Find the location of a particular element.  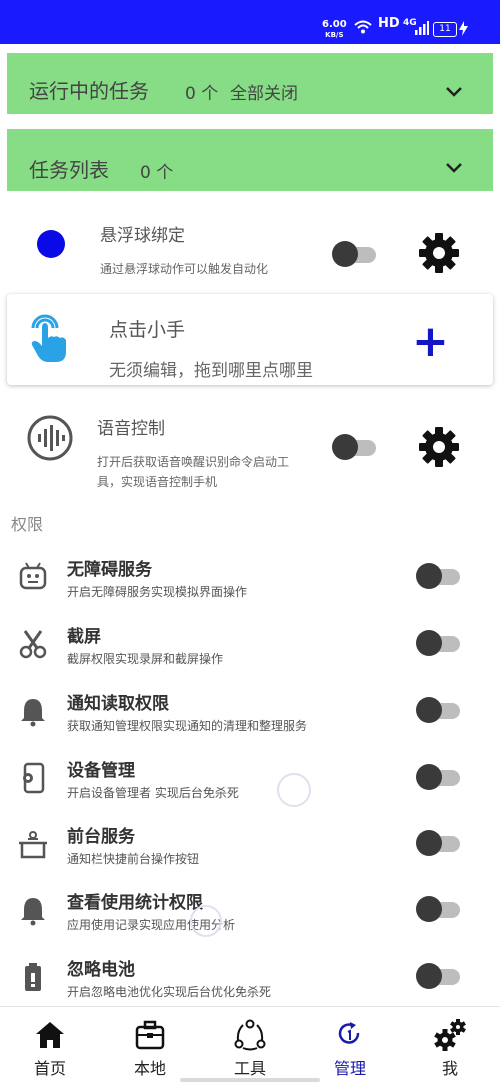

close-all-button: 全部关闭 is located at coordinates (264, 91).